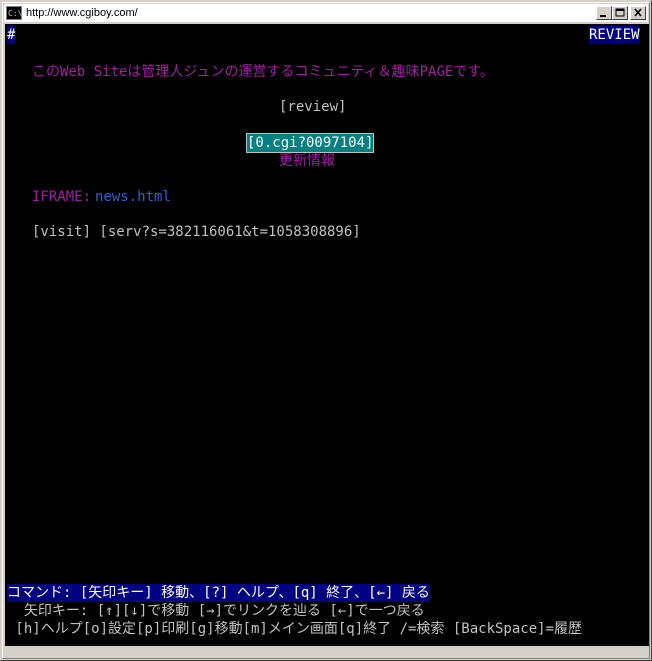 The image size is (652, 661). I want to click on close-button, so click(638, 13).